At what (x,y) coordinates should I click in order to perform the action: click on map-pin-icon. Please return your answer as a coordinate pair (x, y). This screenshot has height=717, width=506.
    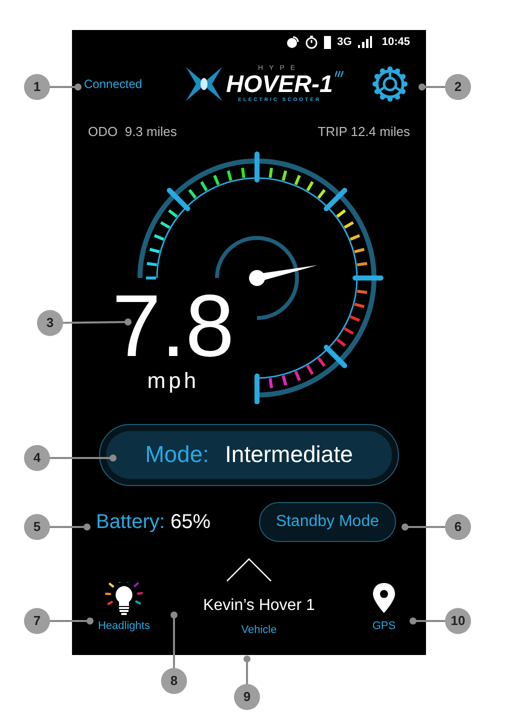
    Looking at the image, I should click on (384, 598).